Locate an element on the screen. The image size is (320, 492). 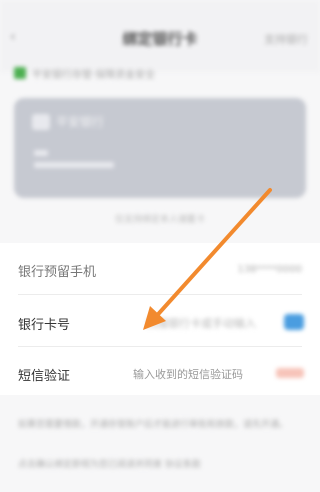
card-title: 平安银行 is located at coordinates (80, 122).